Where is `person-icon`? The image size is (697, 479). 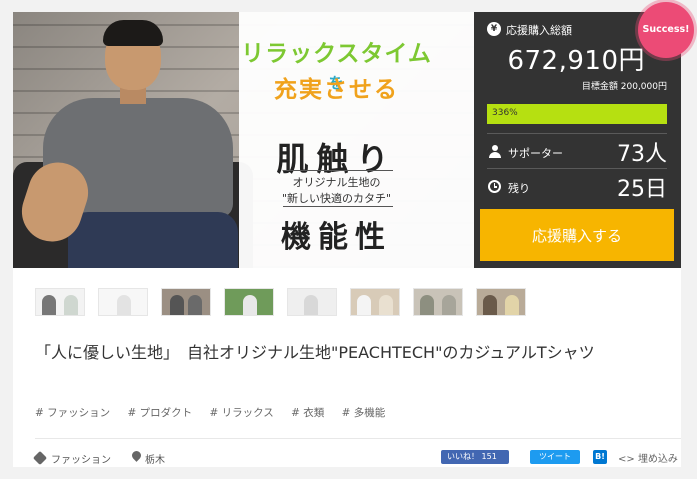
person-icon is located at coordinates (495, 151).